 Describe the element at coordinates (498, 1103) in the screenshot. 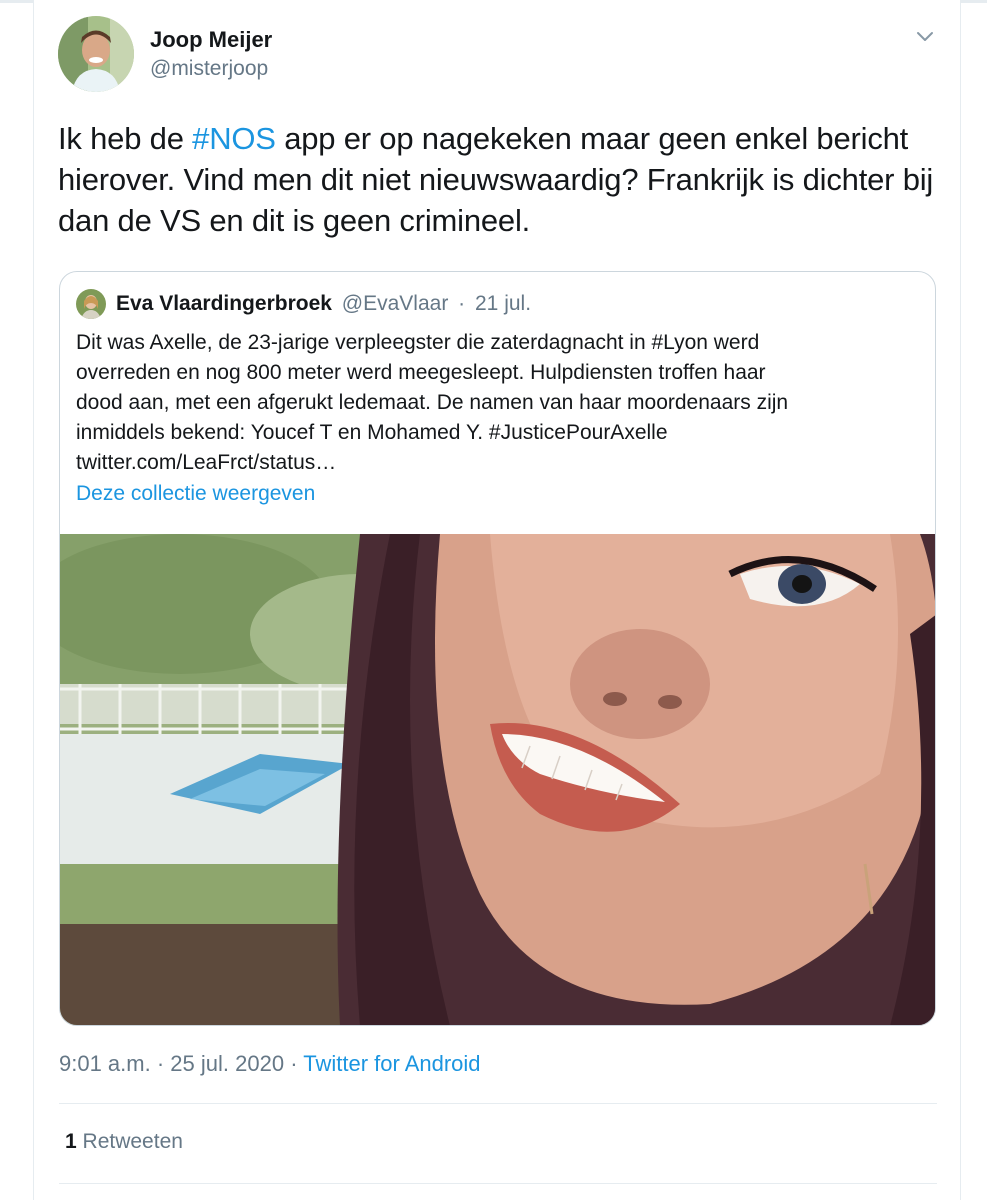

I see `stats-divider` at that location.